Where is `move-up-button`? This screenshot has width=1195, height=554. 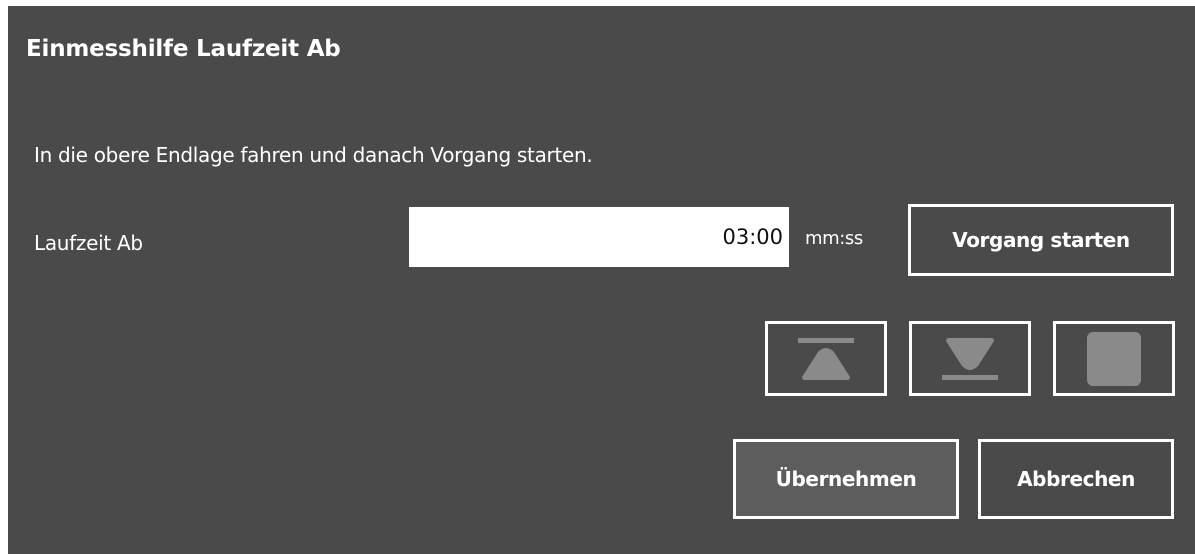
move-up-button is located at coordinates (826, 358).